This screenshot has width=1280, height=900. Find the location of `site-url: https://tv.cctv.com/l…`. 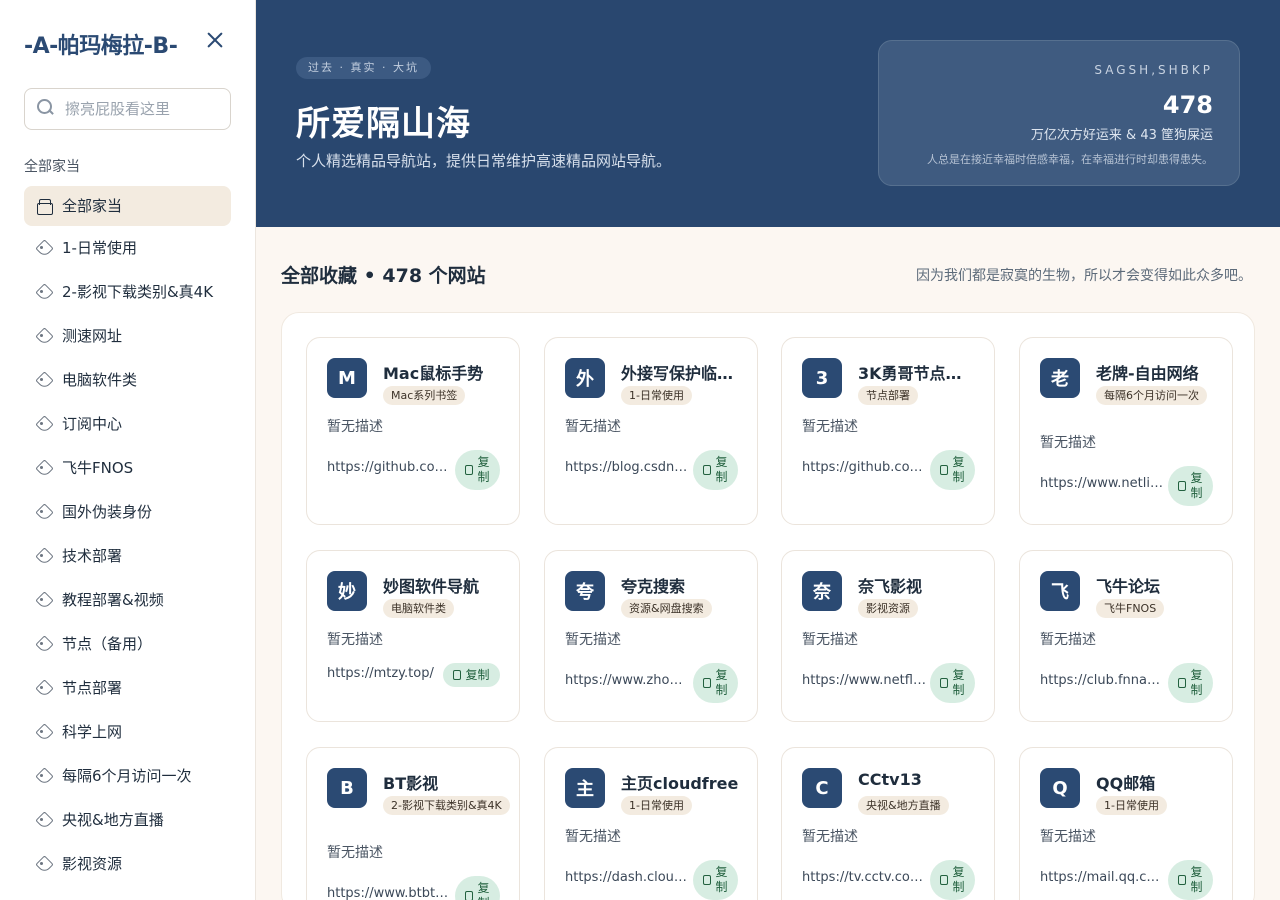

site-url: https://tv.cctv.com/l… is located at coordinates (864, 877).